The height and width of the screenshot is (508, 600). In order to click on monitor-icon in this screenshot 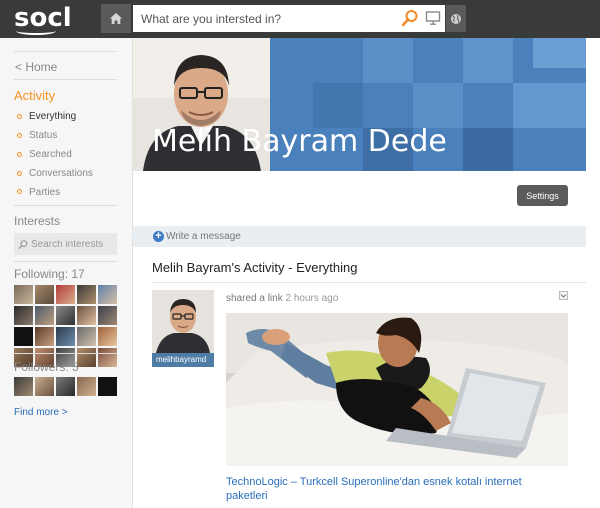, I will do `click(433, 18)`.